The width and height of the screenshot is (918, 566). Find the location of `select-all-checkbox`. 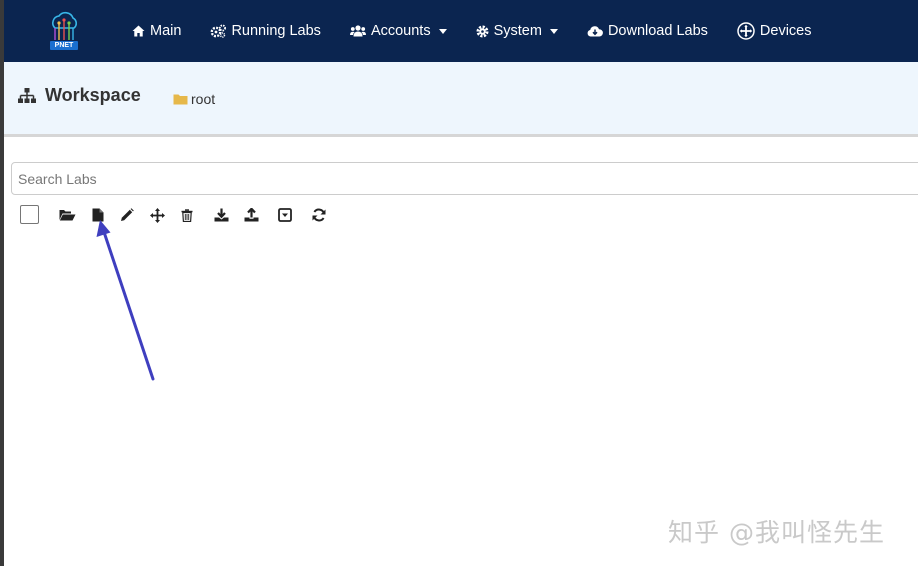

select-all-checkbox is located at coordinates (29, 214).